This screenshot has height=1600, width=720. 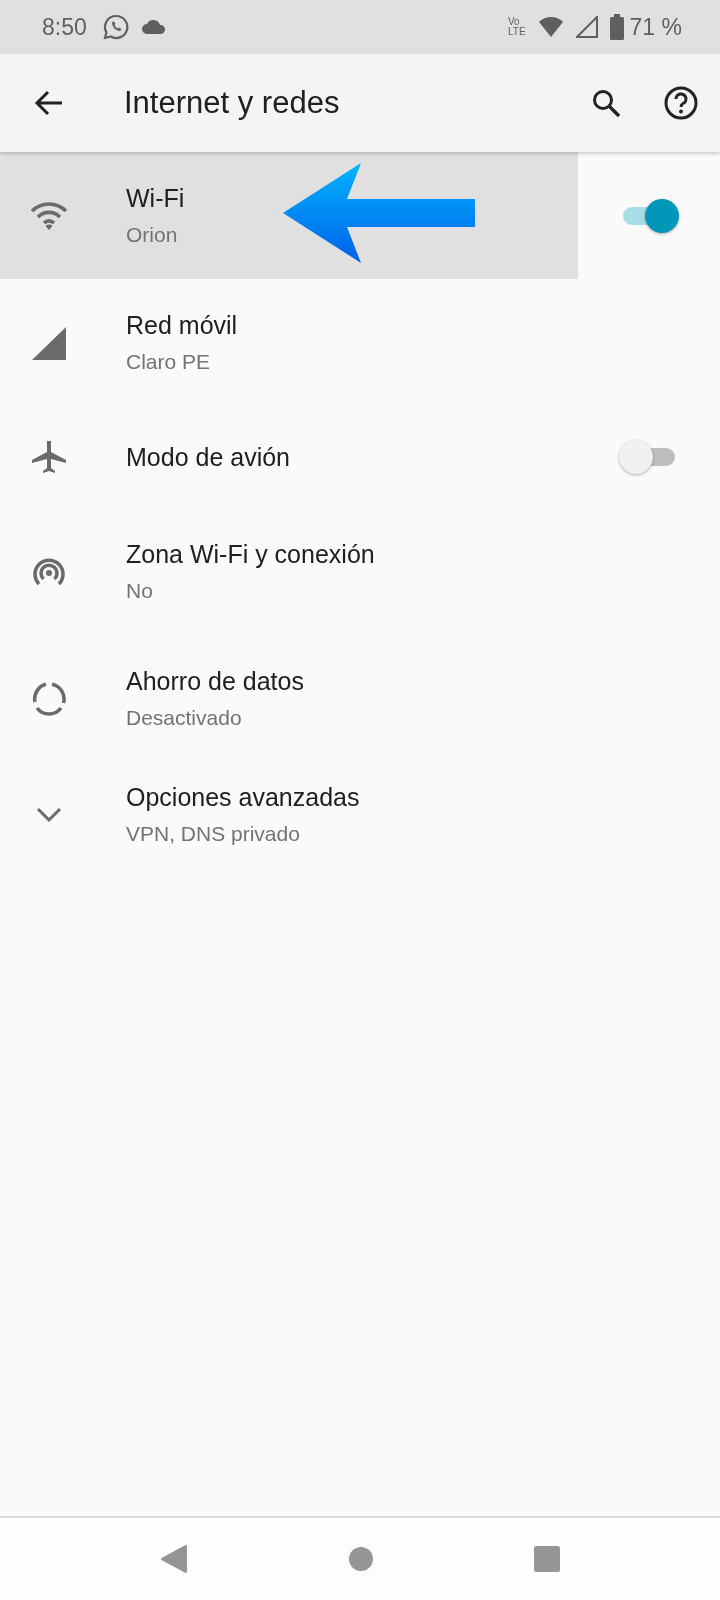 I want to click on airplane-icon, so click(x=49, y=457).